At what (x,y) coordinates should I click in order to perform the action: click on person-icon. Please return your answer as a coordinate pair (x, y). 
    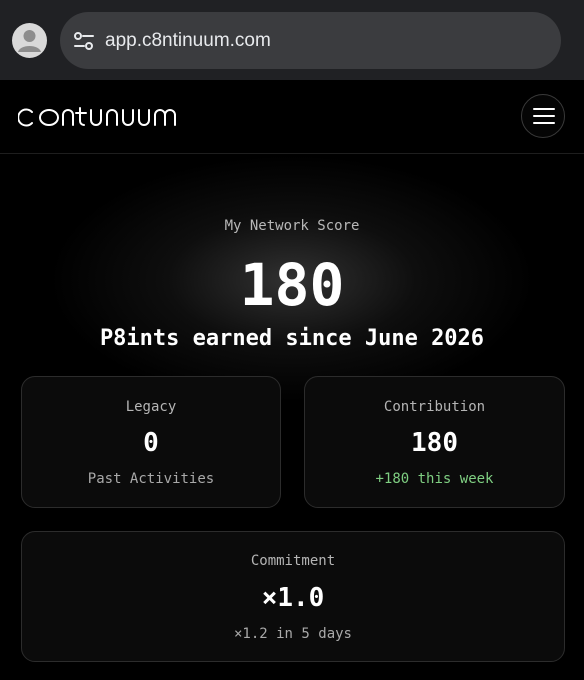
    Looking at the image, I should click on (29, 41).